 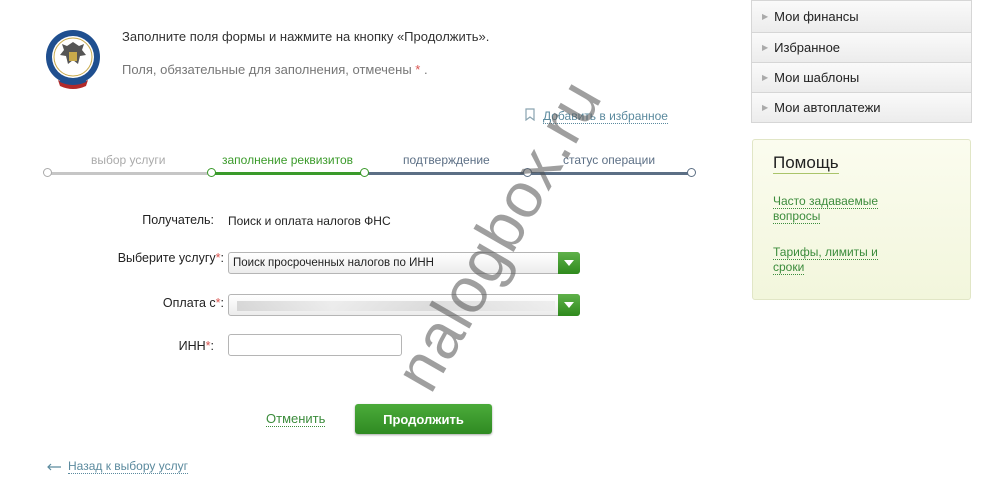 I want to click on arrow-left-icon, so click(x=54, y=467).